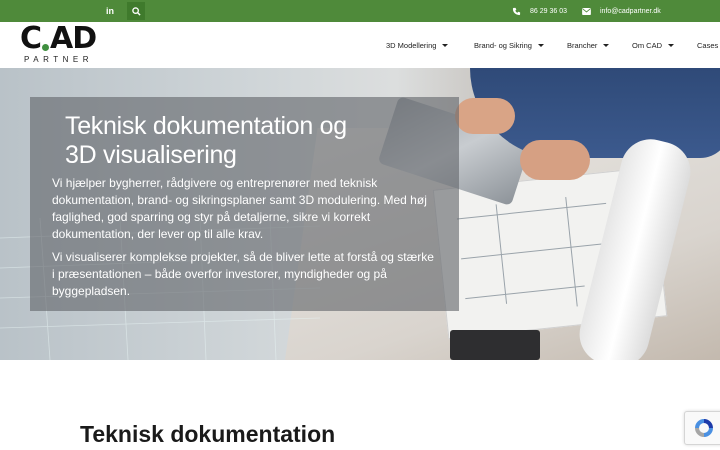 The image size is (720, 450). I want to click on phone-number: 86 29 36 03, so click(548, 11).